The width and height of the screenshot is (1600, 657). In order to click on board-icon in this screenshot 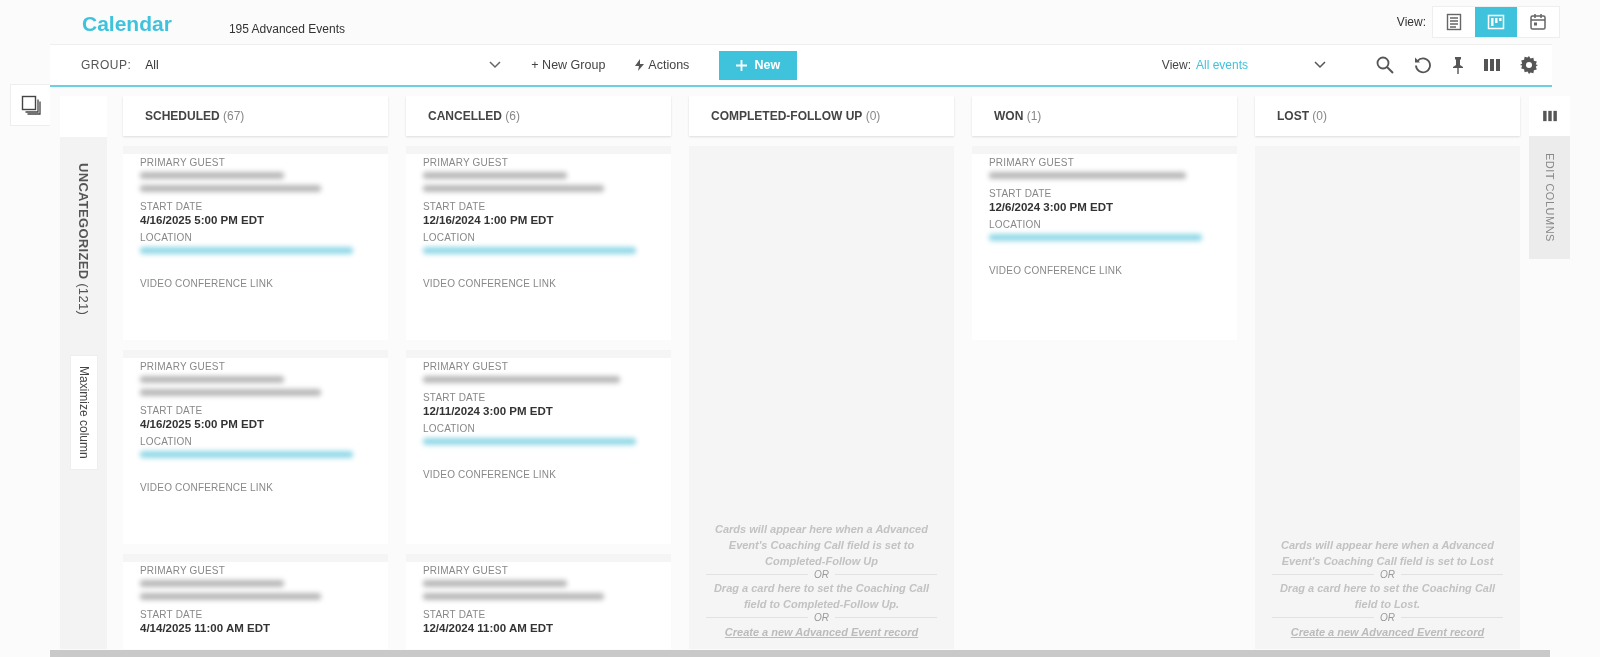, I will do `click(1496, 22)`.